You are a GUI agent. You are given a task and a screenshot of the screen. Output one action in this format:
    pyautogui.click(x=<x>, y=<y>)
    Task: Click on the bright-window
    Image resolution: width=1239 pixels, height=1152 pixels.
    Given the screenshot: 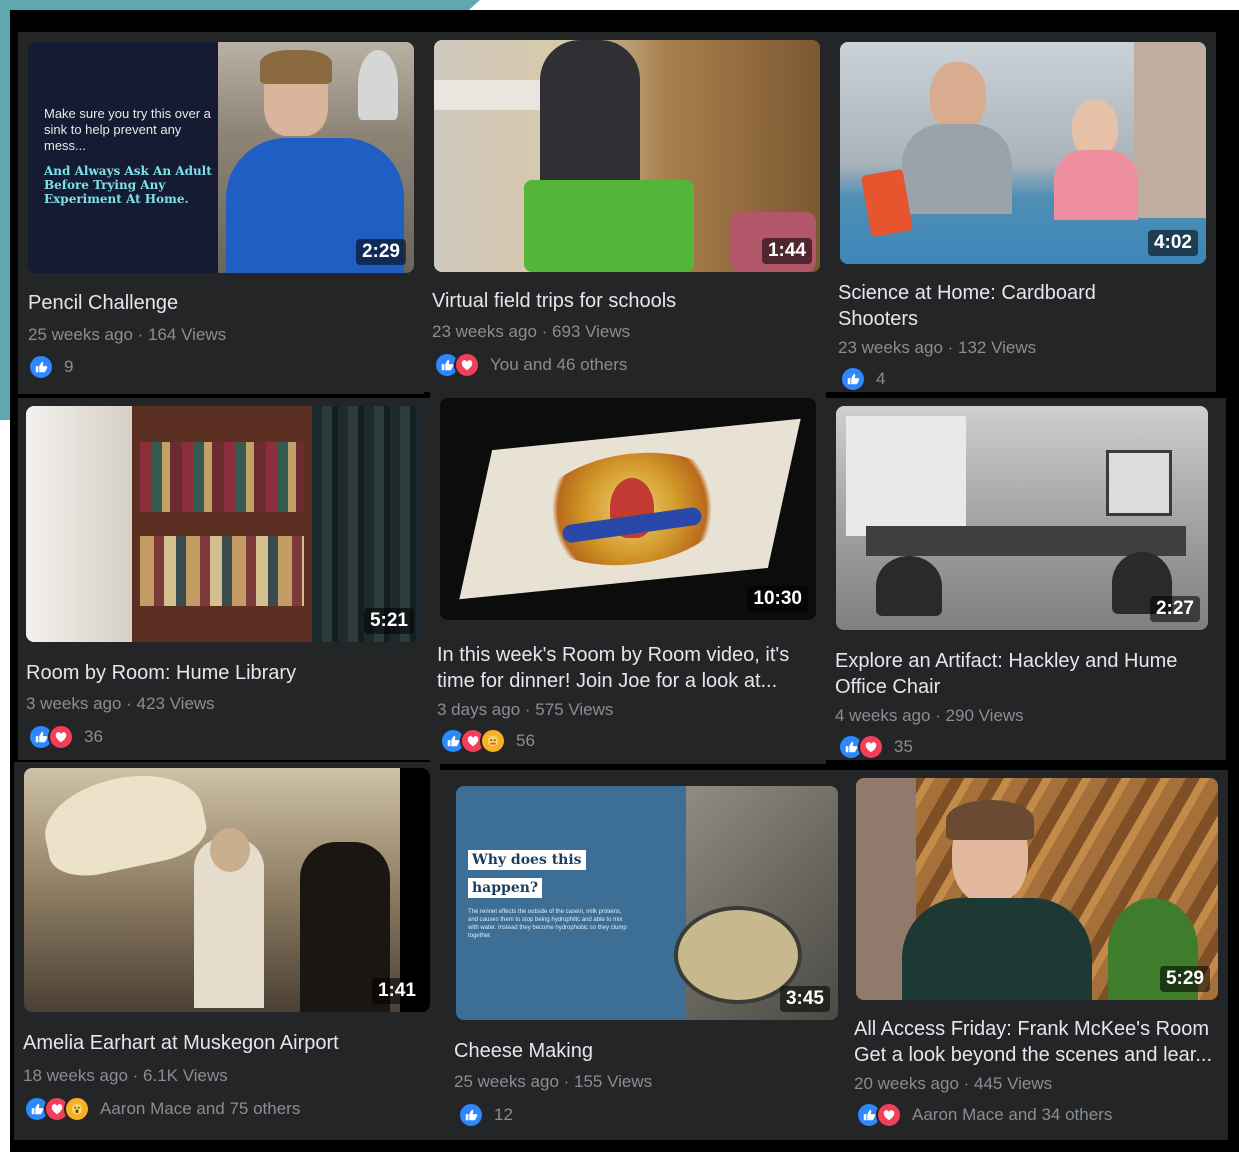 What is the action you would take?
    pyautogui.click(x=906, y=476)
    